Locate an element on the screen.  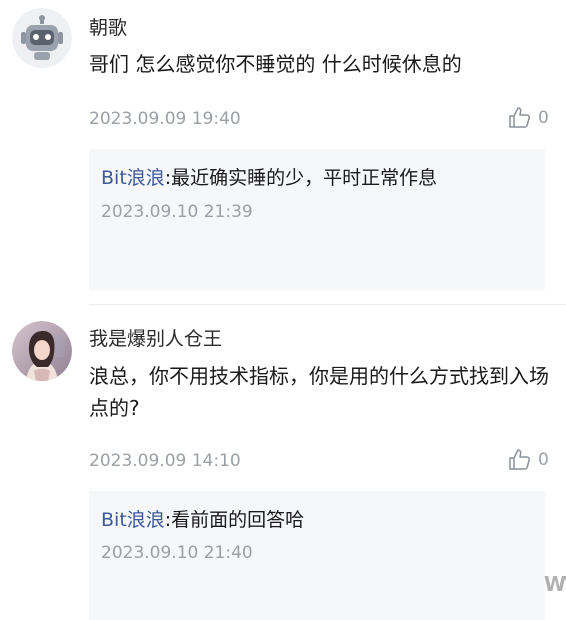
comment-timestamp: 2023.09.09 19:40 is located at coordinates (165, 119).